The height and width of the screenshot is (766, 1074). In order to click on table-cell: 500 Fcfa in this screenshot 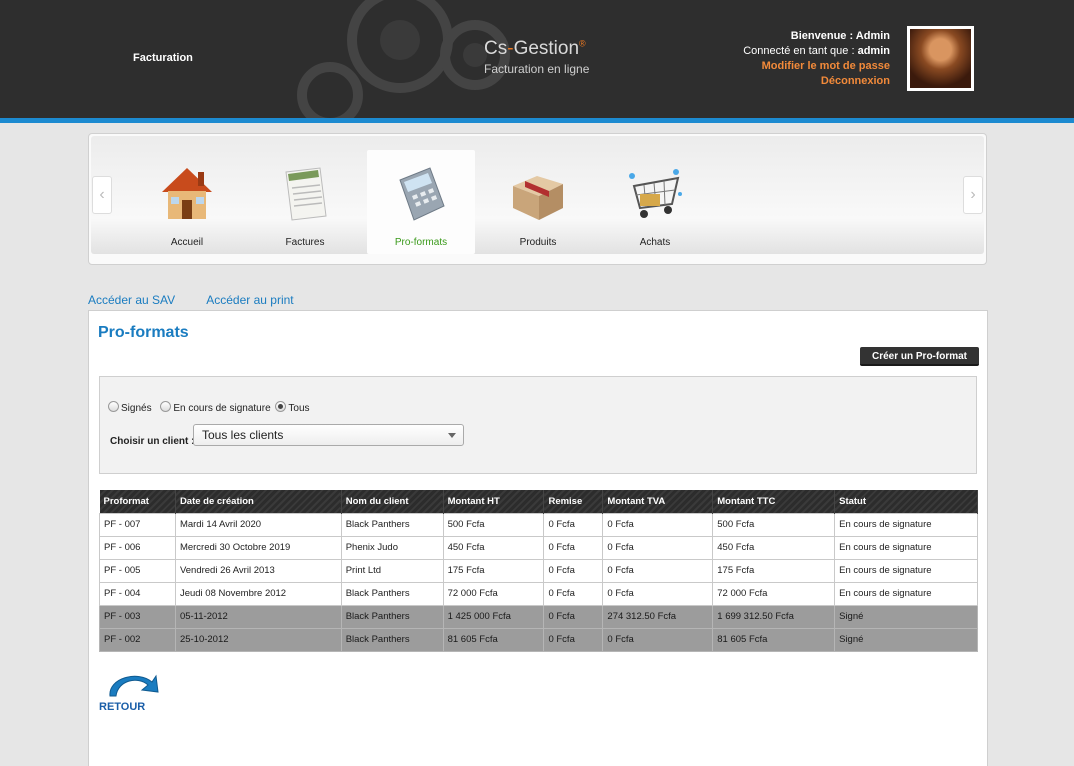, I will do `click(493, 524)`.